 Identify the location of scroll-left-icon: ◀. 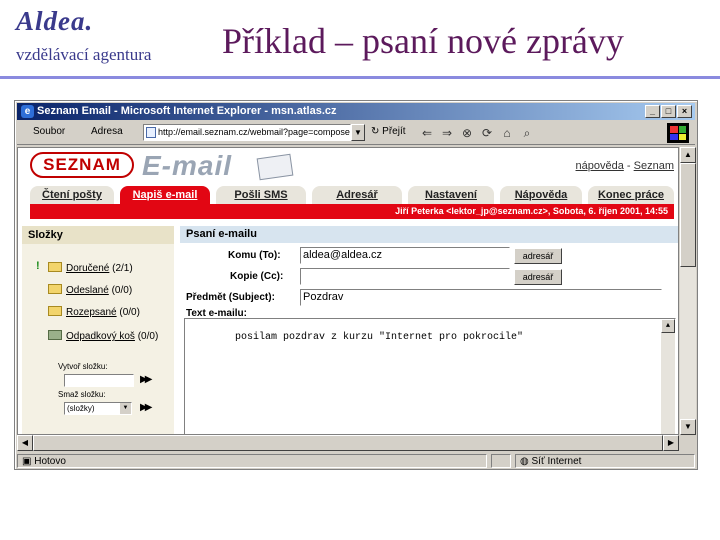
(25, 443).